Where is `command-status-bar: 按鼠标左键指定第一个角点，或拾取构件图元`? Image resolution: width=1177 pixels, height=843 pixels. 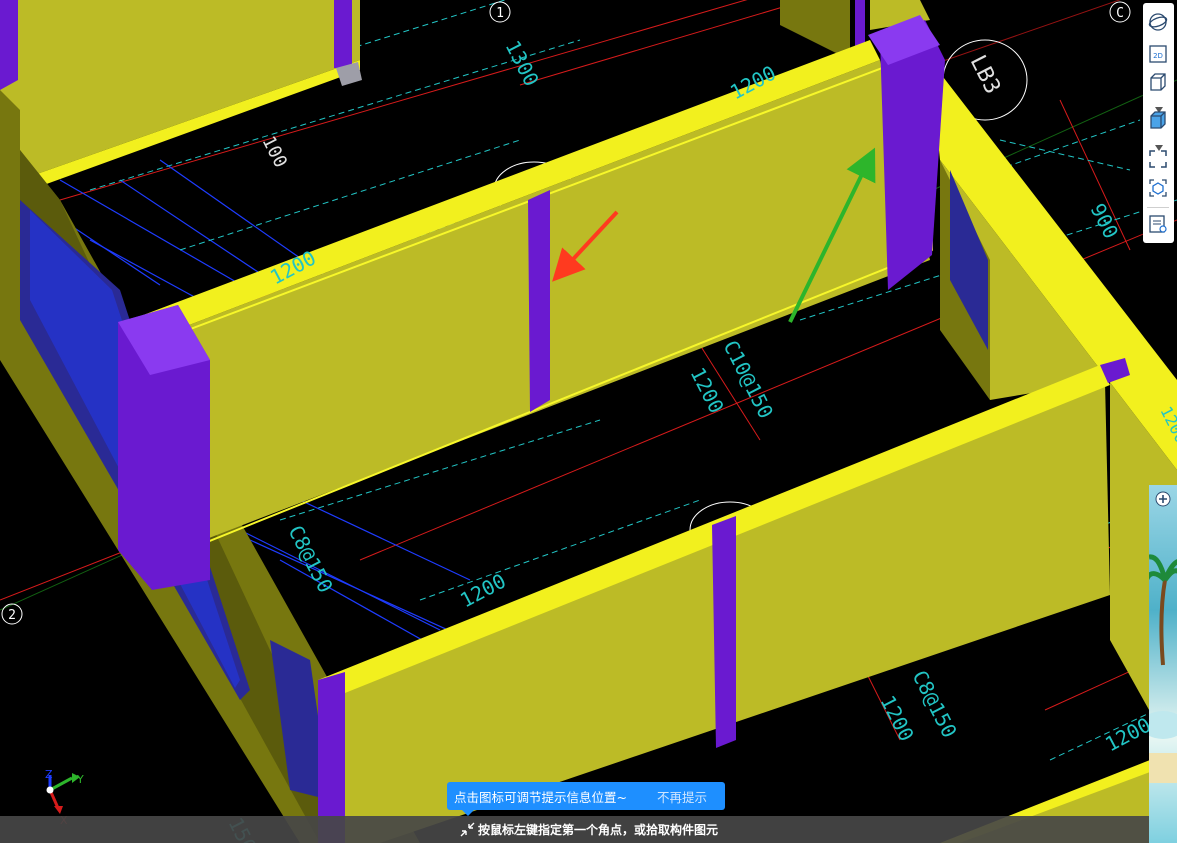 command-status-bar: 按鼠标左键指定第一个角点，或拾取构件图元 is located at coordinates (574, 829).